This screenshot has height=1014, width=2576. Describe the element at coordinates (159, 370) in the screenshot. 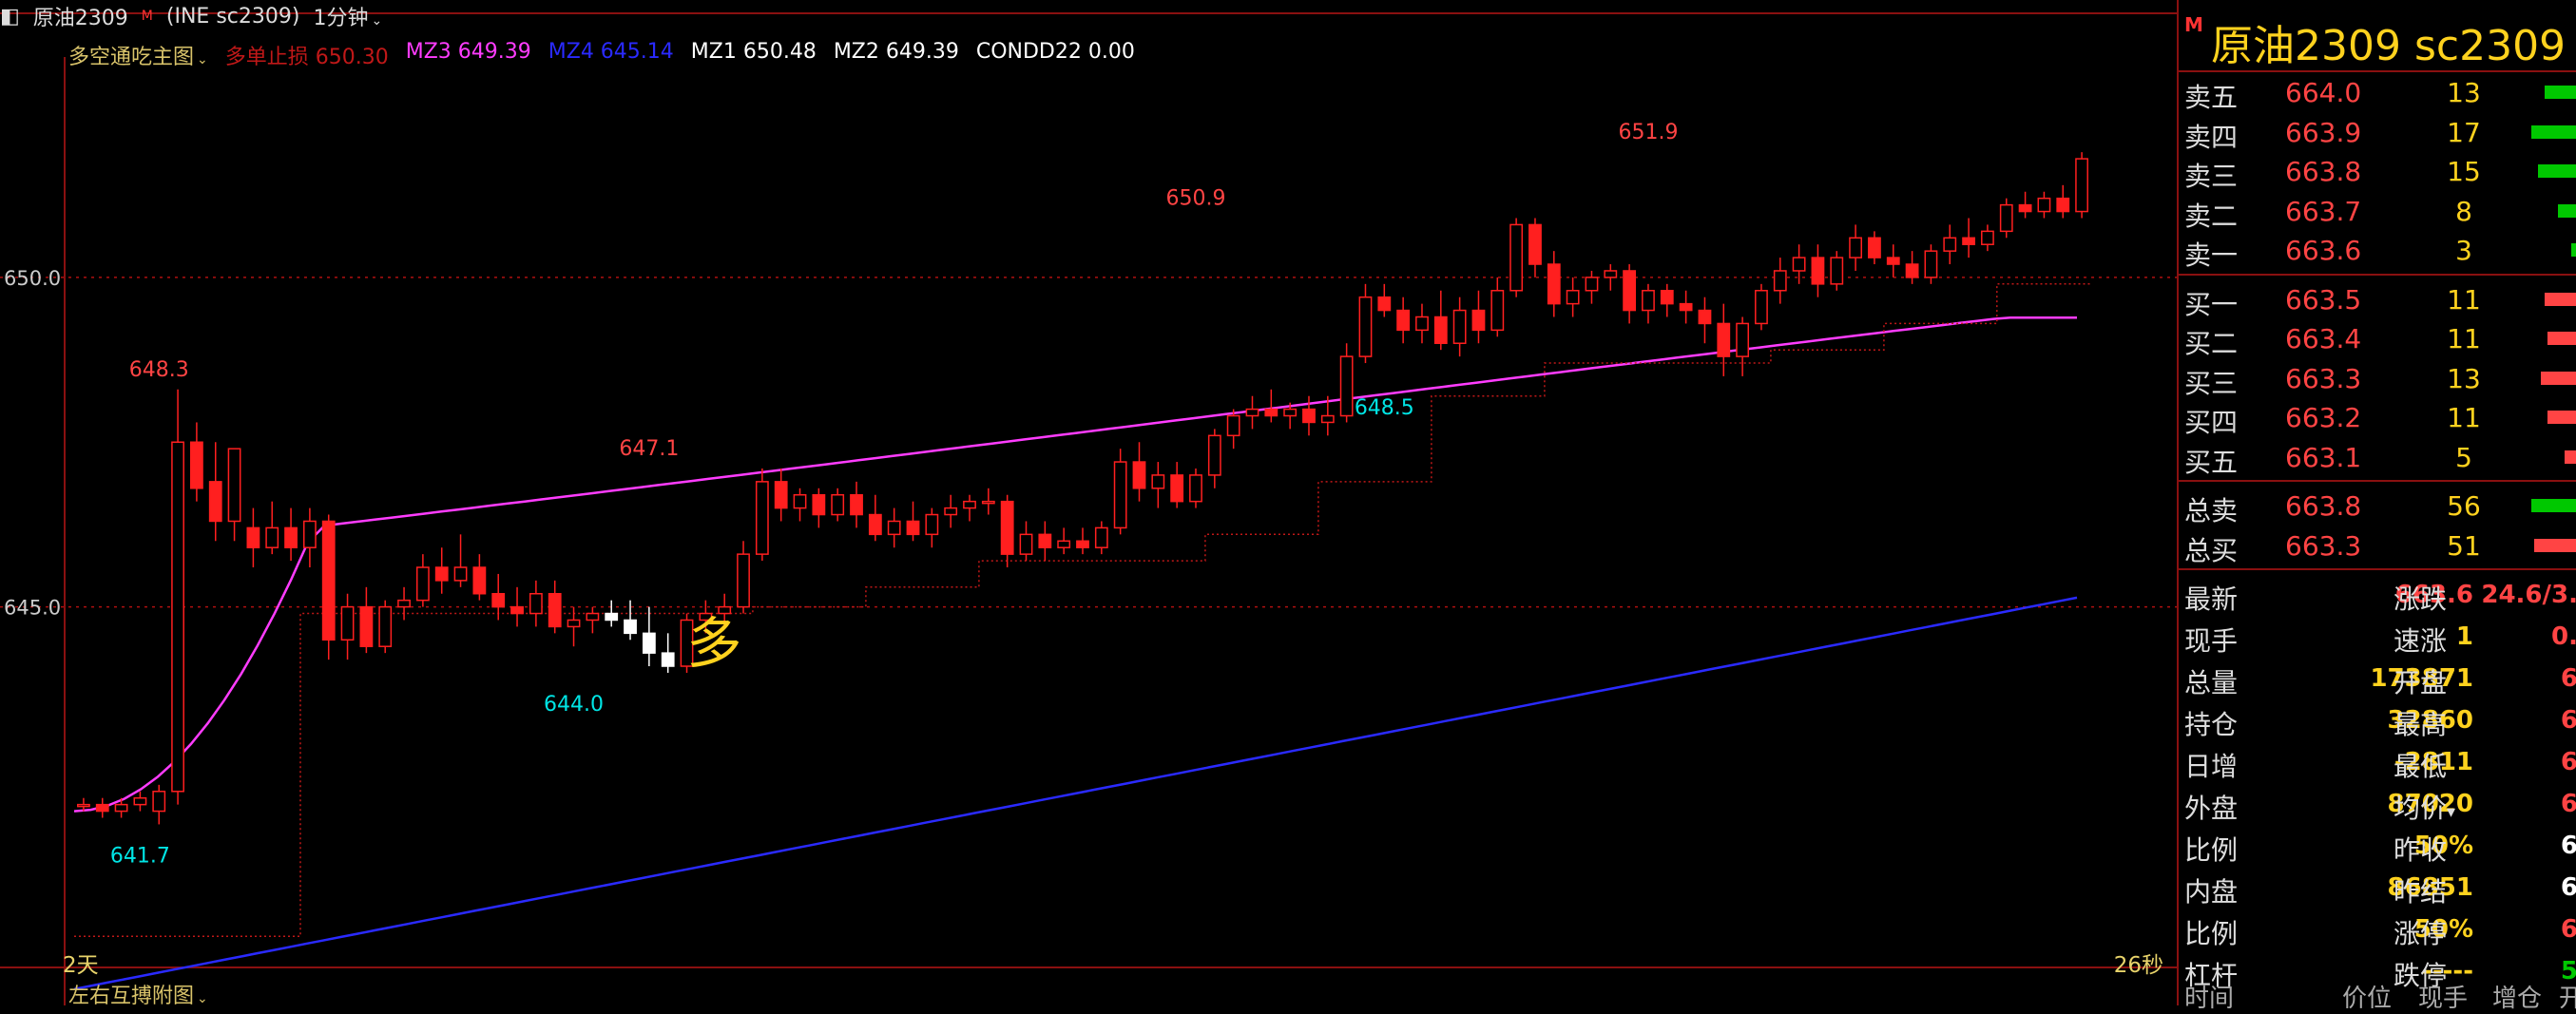

I see `price-annotation: 648.3` at that location.